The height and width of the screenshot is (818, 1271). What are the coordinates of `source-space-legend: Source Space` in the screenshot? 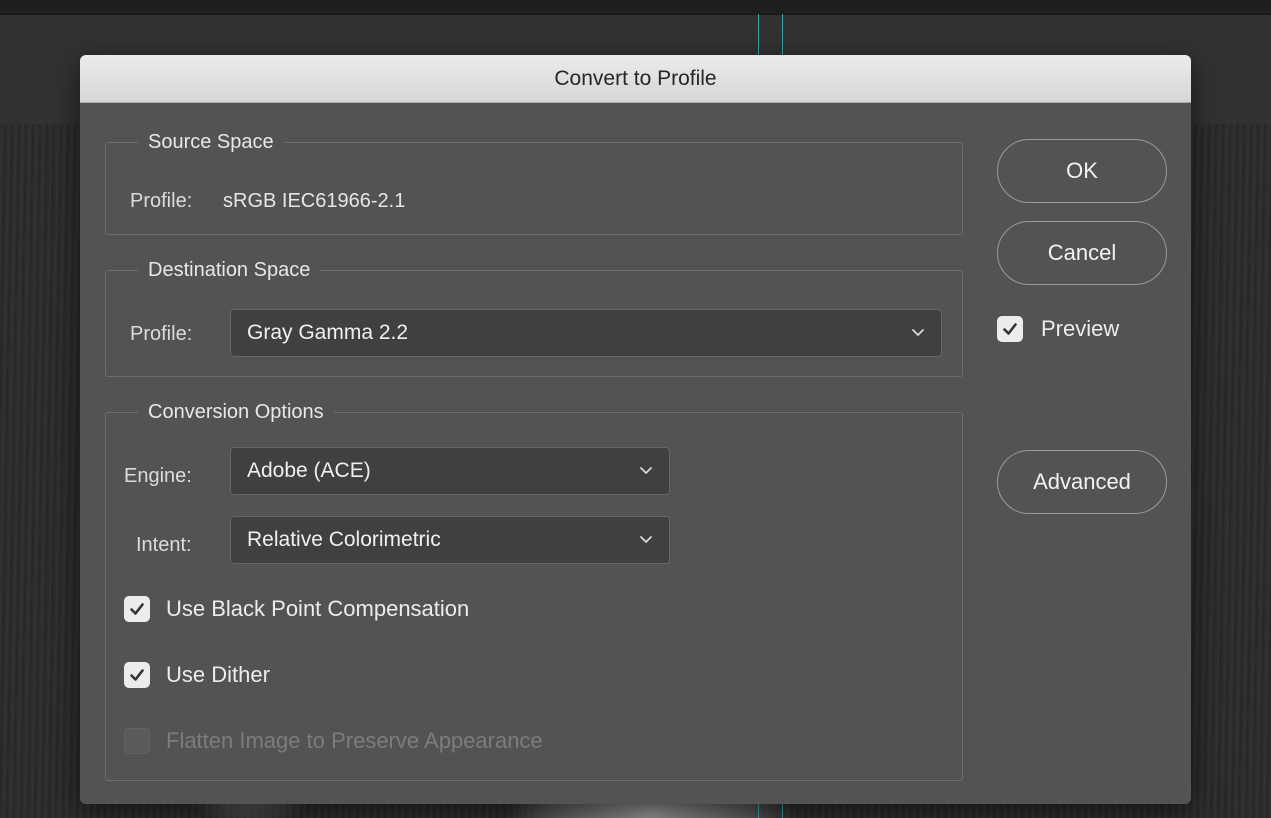 It's located at (211, 142).